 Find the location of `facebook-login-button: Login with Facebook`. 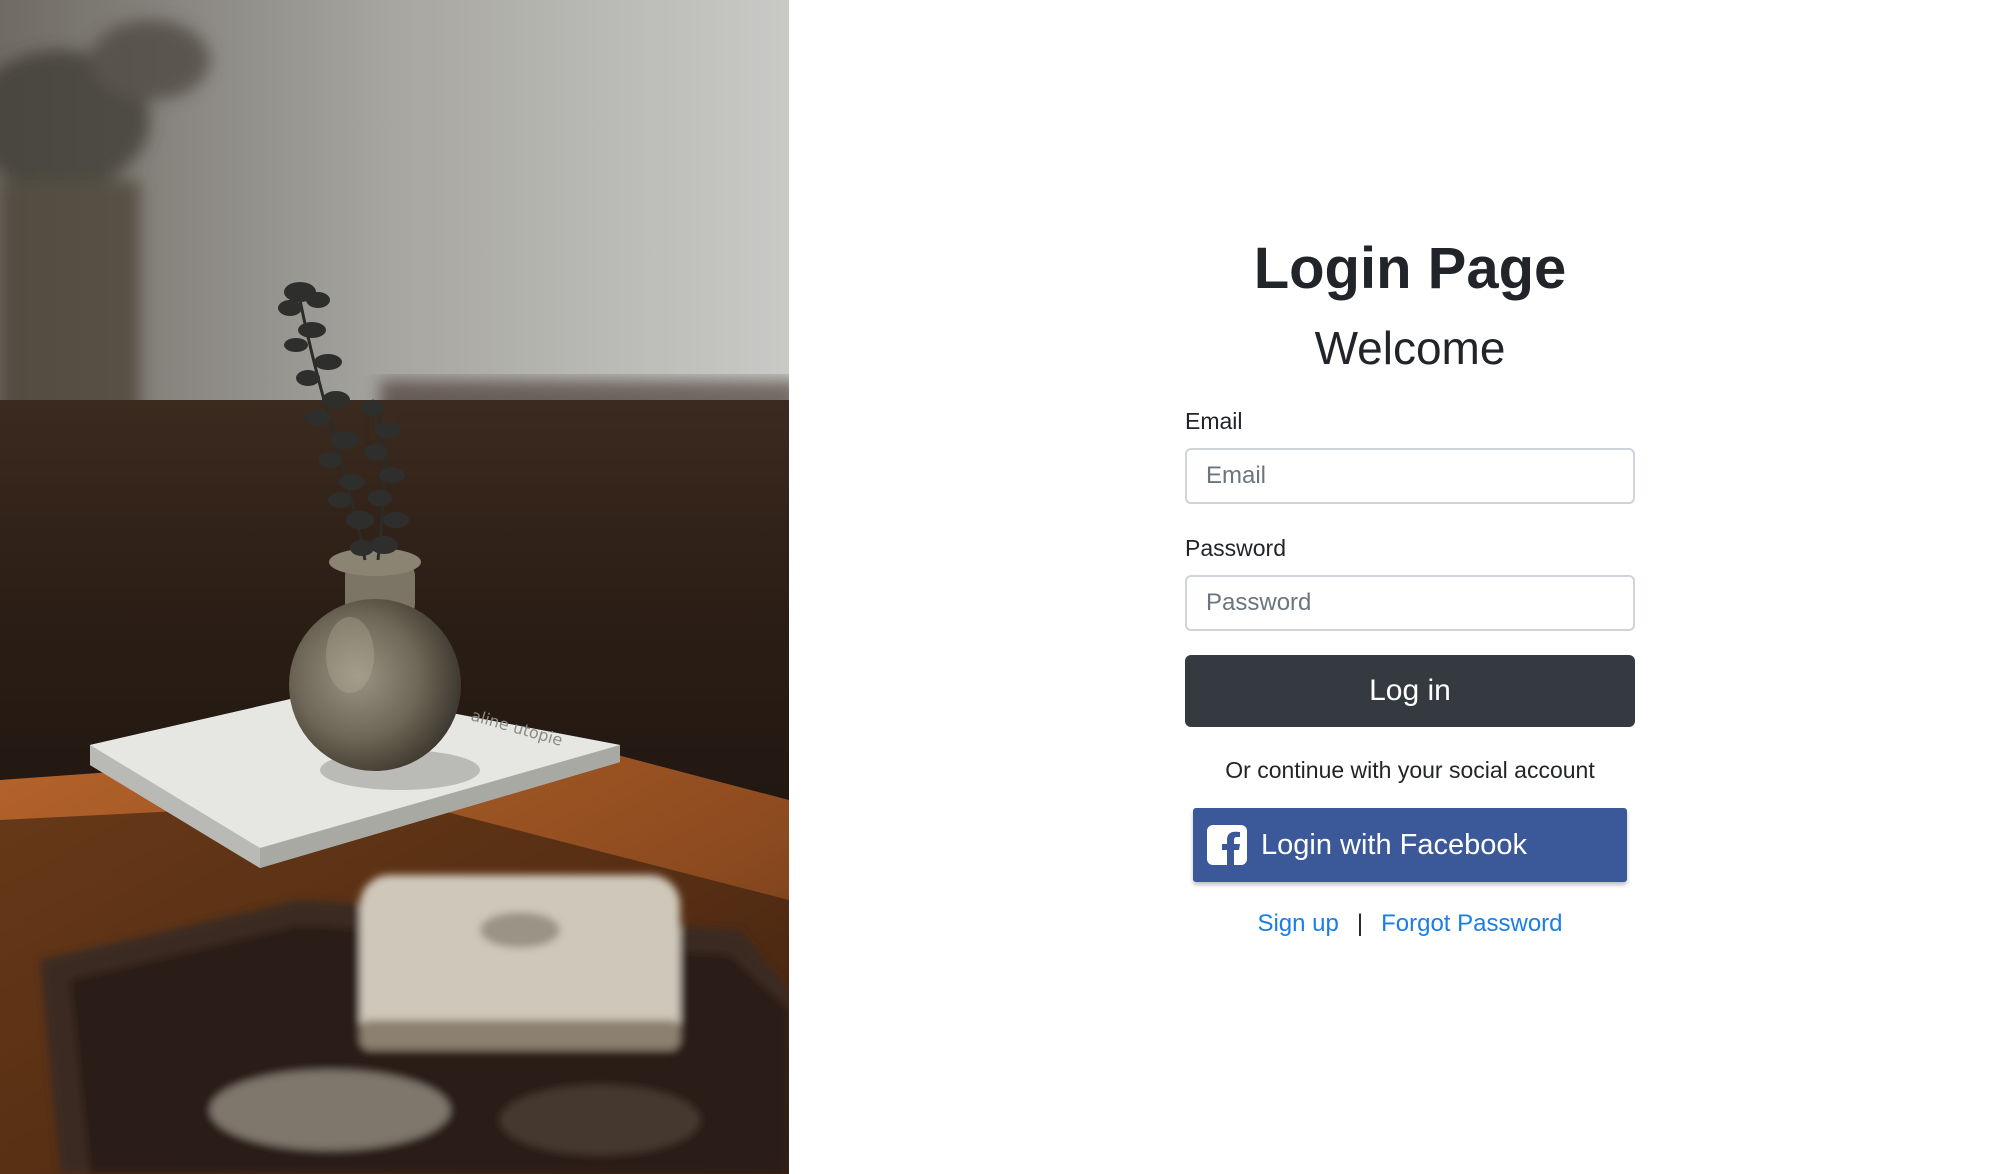

facebook-login-button: Login with Facebook is located at coordinates (1410, 845).